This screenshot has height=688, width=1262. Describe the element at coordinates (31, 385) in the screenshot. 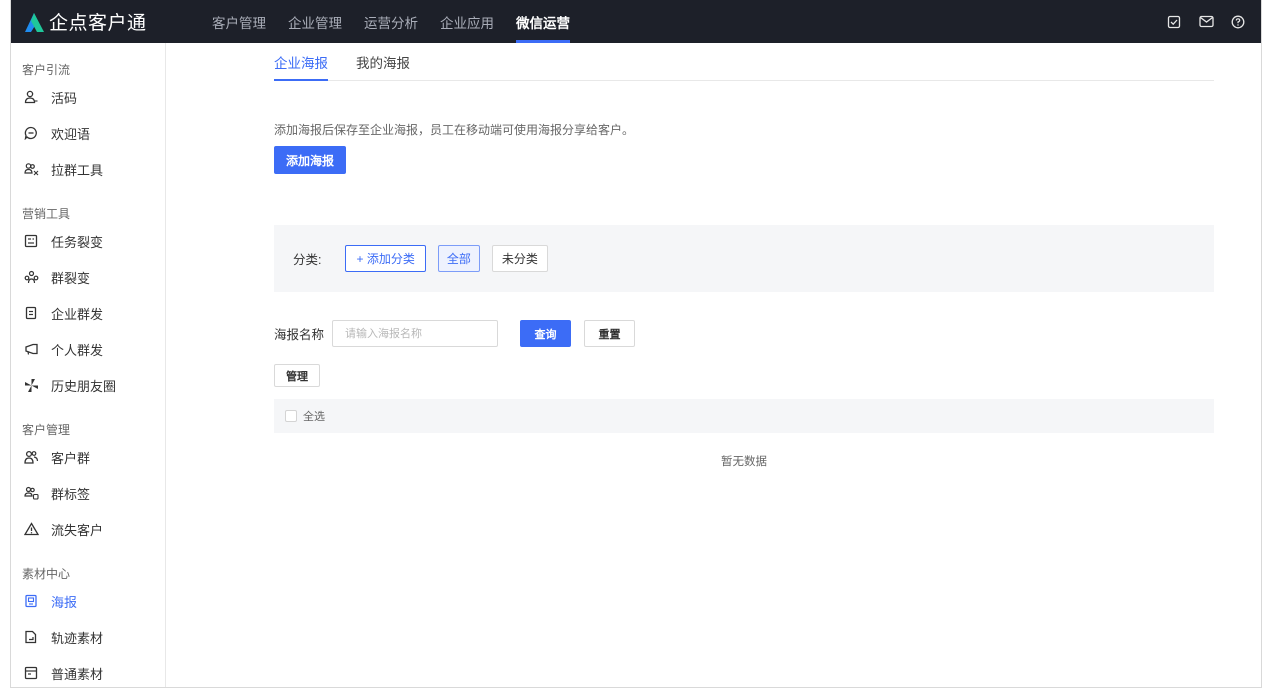

I see `pinwheel-icon` at that location.